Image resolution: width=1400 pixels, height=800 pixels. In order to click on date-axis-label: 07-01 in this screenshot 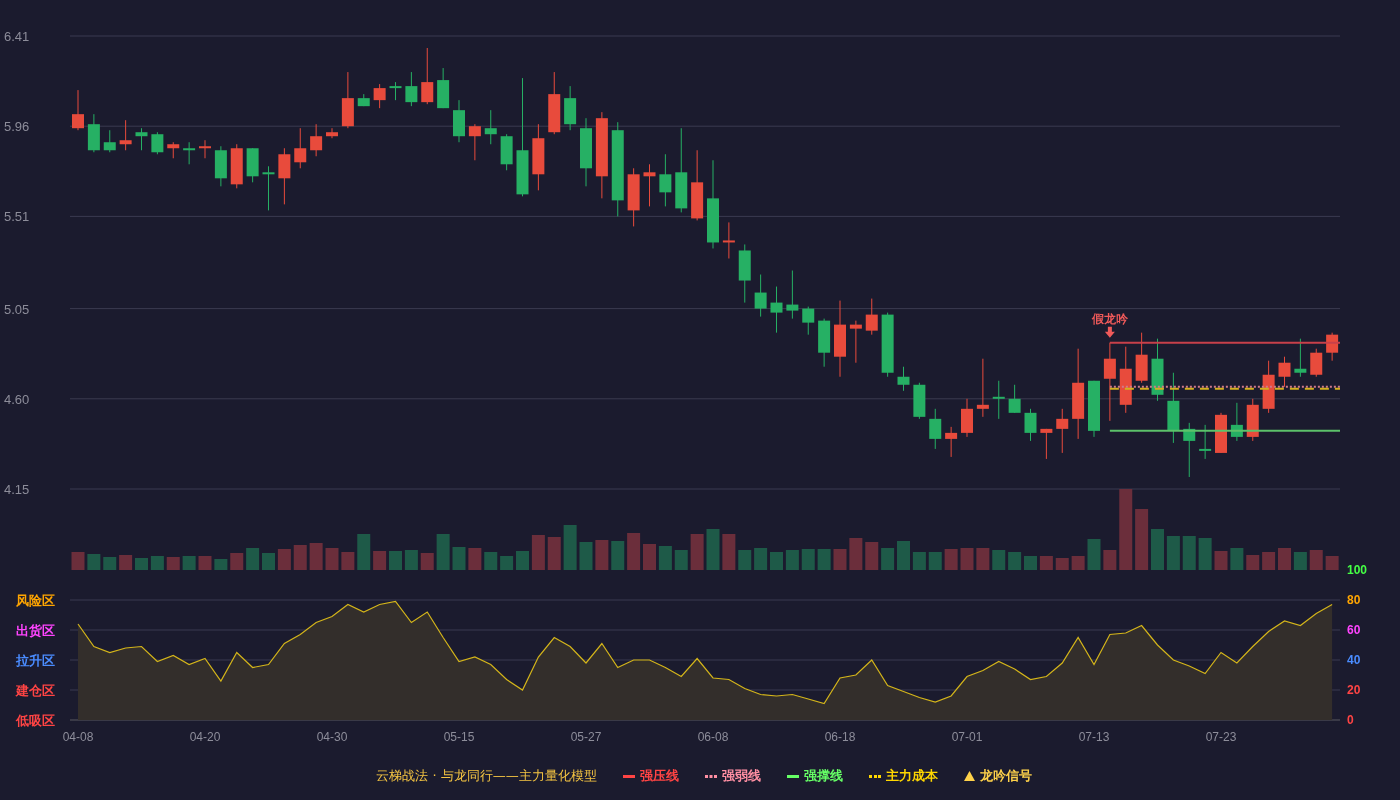, I will do `click(967, 737)`.